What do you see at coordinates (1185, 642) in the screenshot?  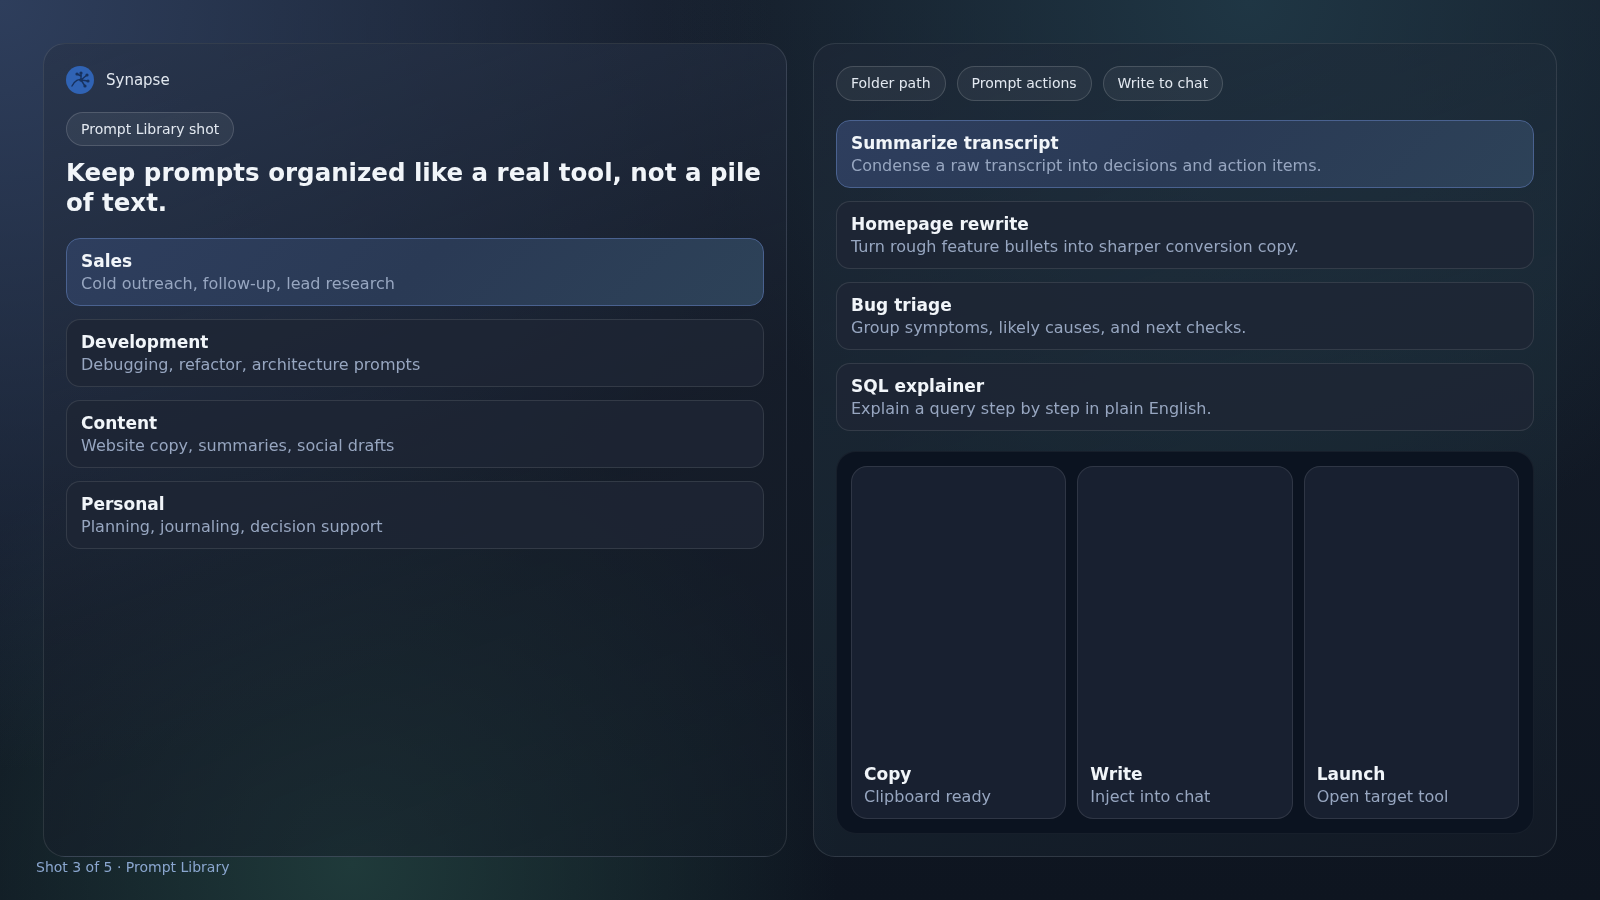 I see `action-tile: Write Inject into chat` at bounding box center [1185, 642].